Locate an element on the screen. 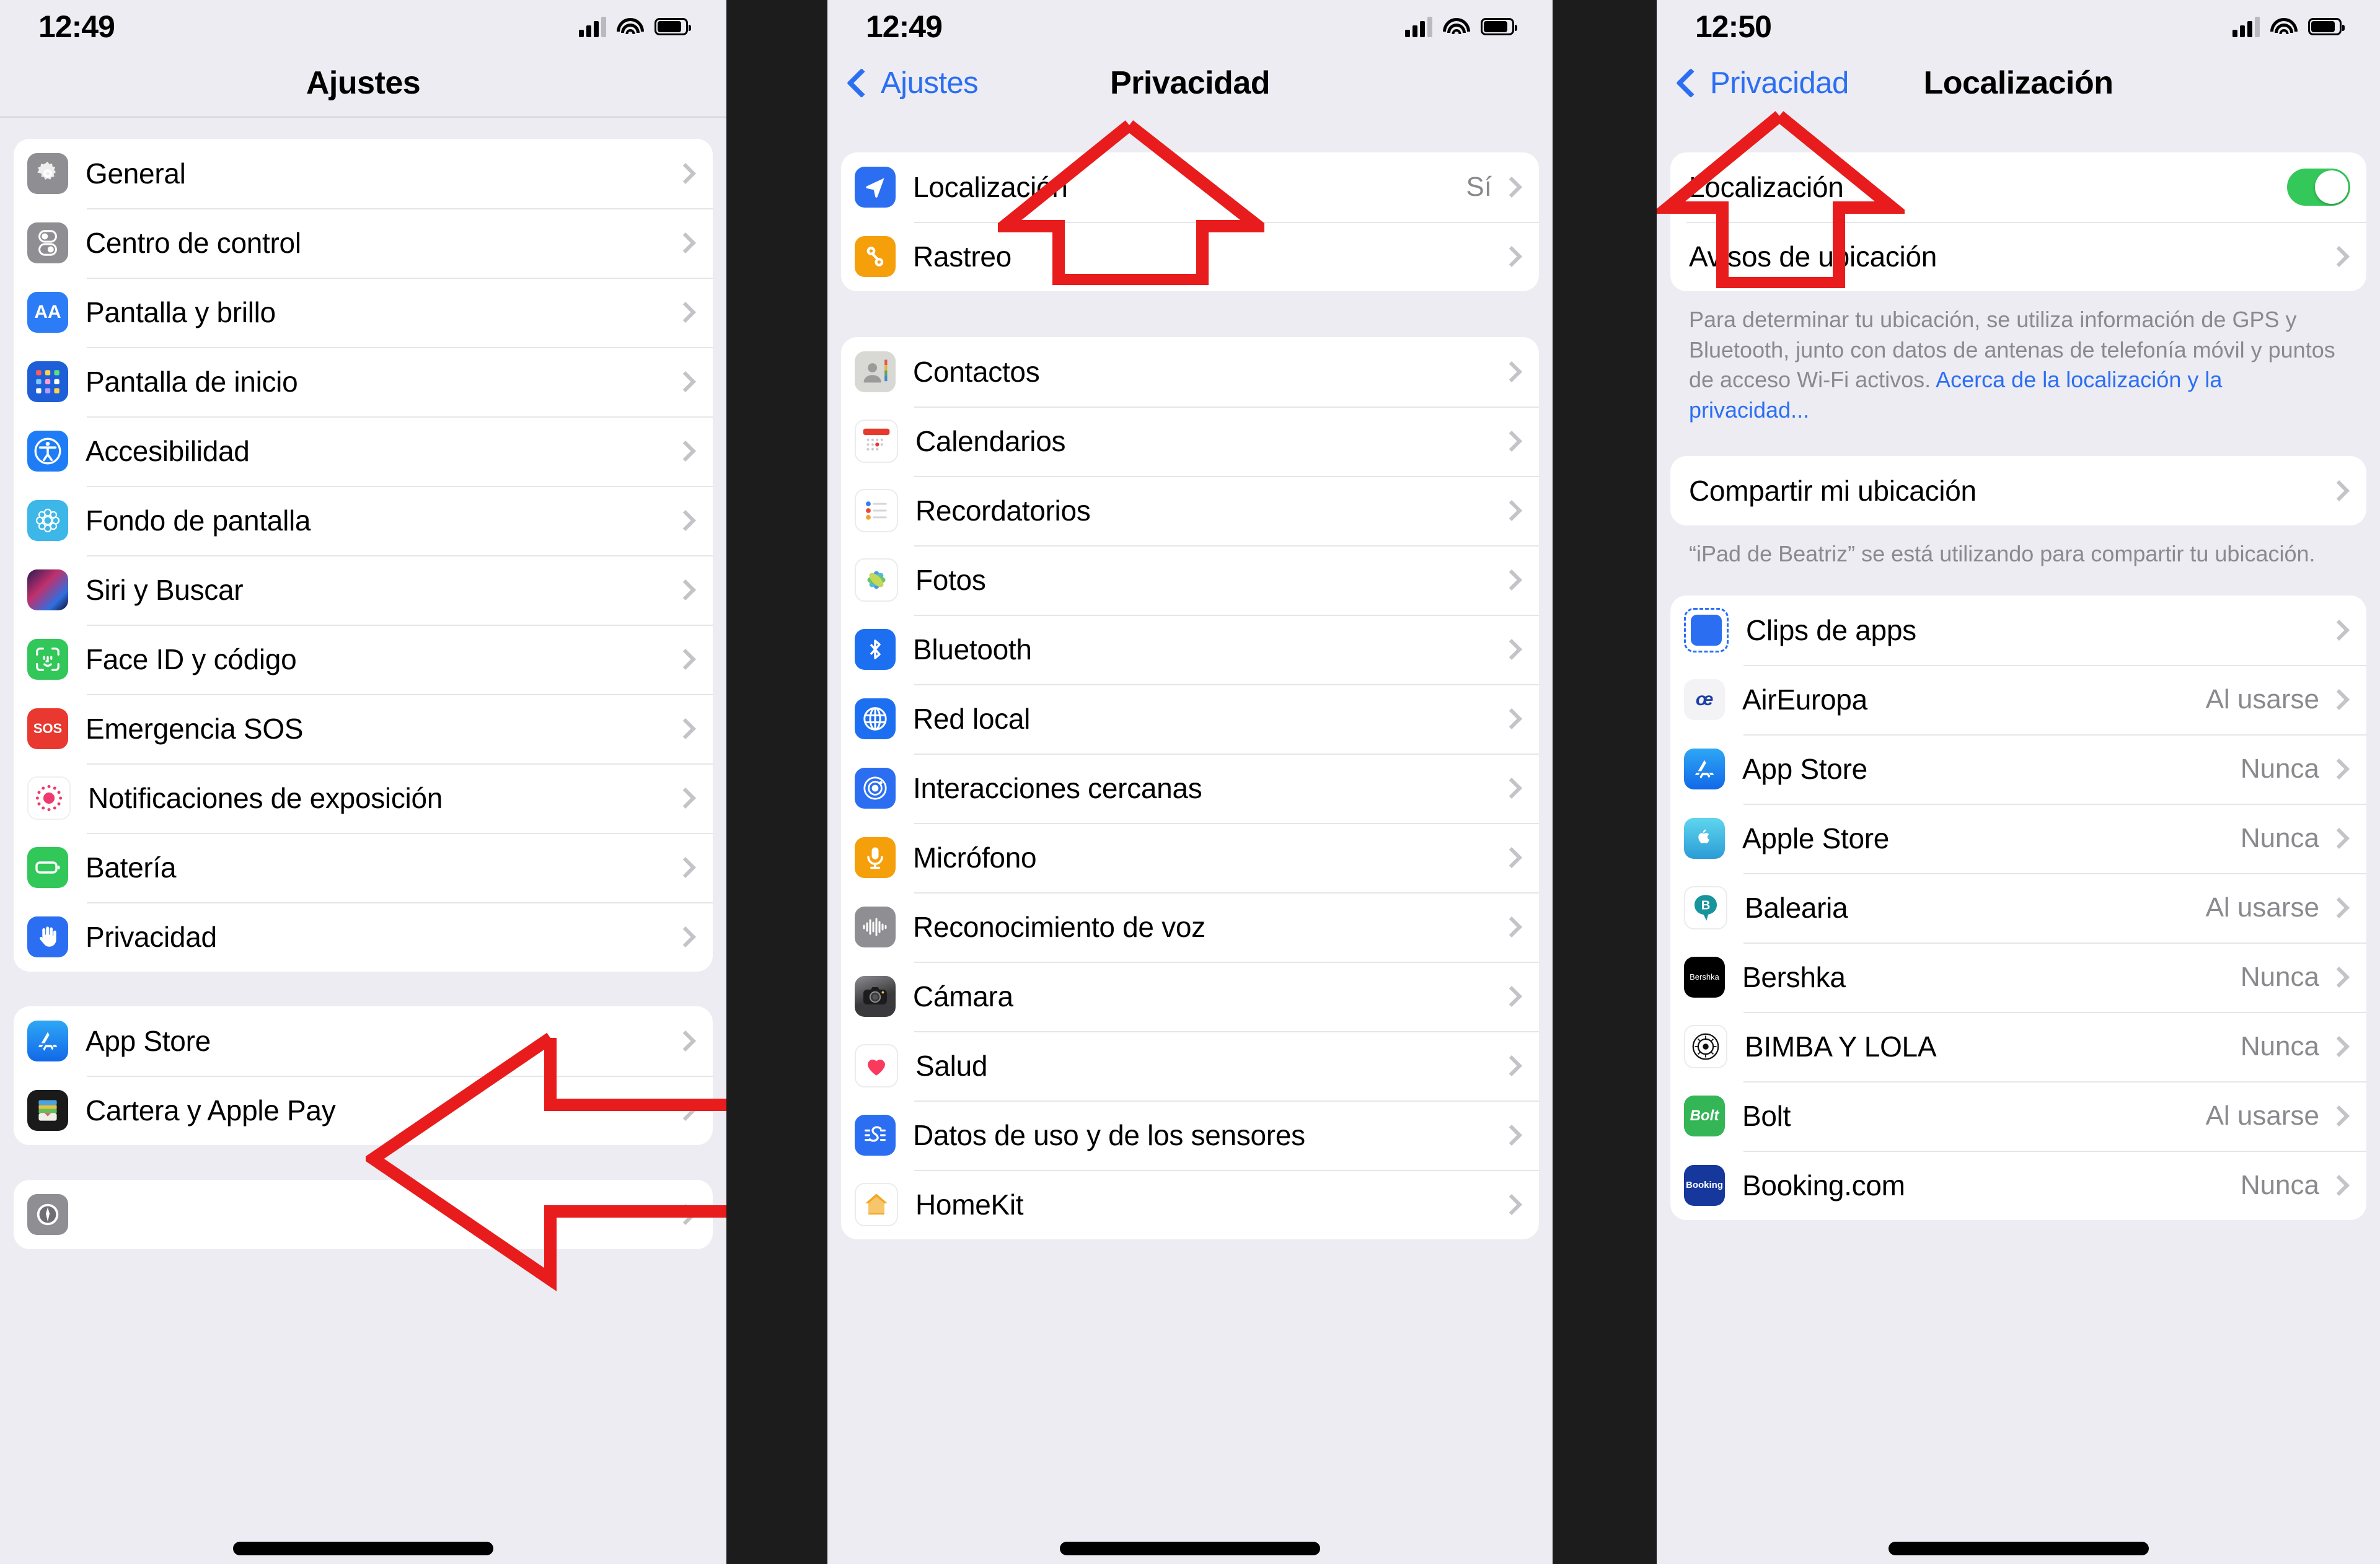 This screenshot has height=1564, width=2380. wifi-icon is located at coordinates (630, 27).